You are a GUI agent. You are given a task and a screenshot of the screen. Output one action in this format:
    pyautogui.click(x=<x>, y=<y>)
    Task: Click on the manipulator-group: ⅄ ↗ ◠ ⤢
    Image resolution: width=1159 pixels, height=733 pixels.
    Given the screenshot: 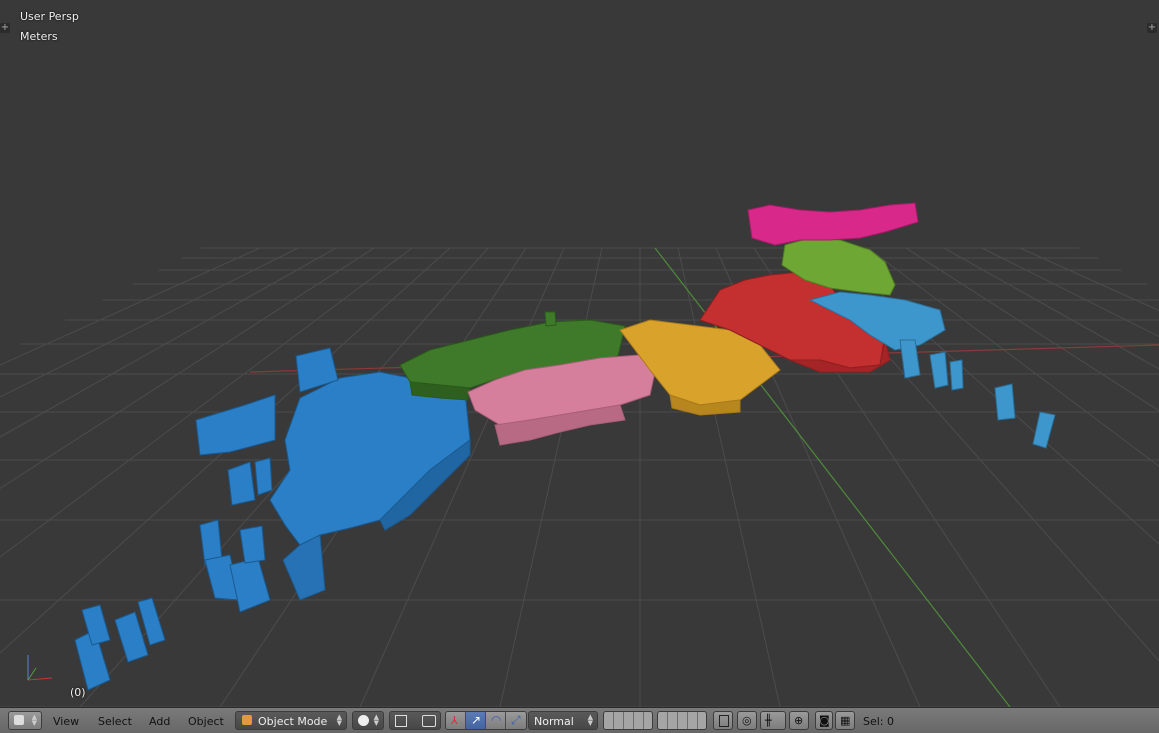 What is the action you would take?
    pyautogui.click(x=486, y=720)
    